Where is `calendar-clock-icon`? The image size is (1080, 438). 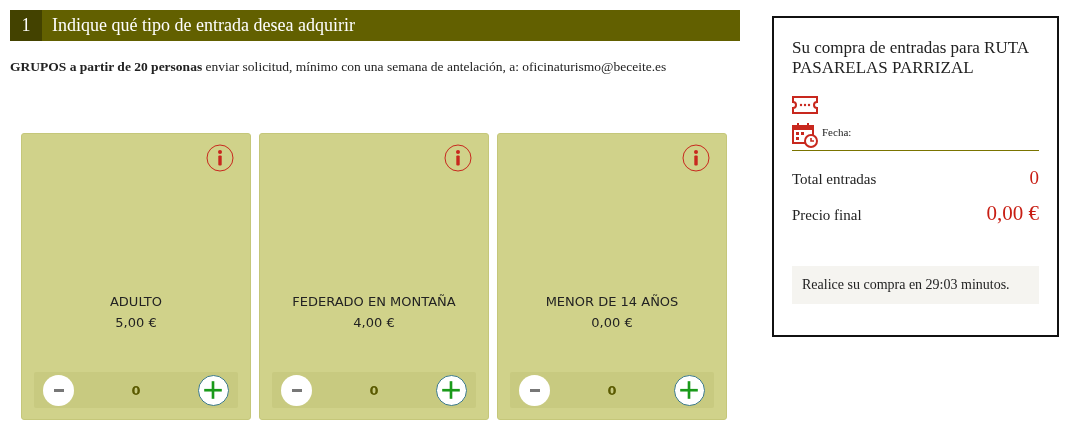 calendar-clock-icon is located at coordinates (805, 135).